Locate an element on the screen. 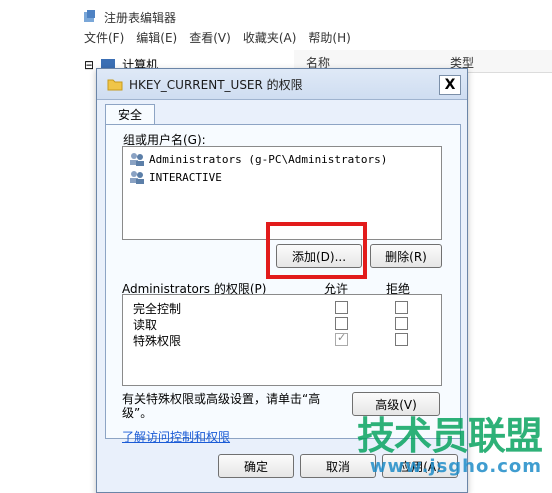  menu-edit: 编辑(E) is located at coordinates (156, 38).